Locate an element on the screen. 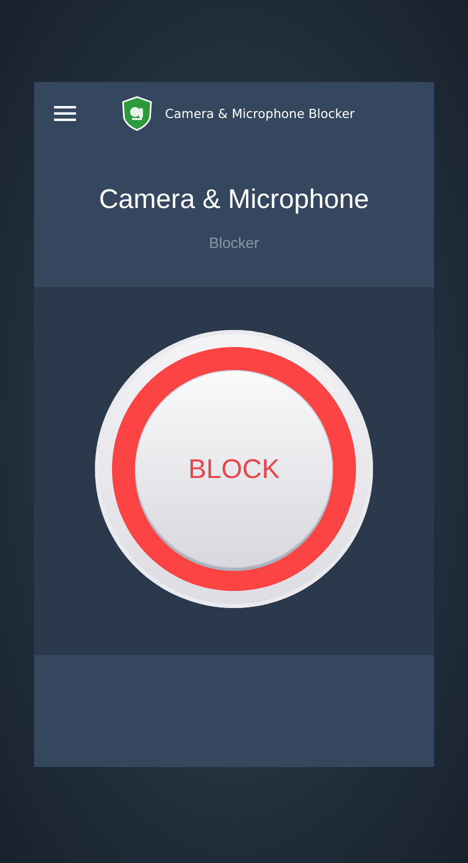 This screenshot has width=468, height=863. menu-icon is located at coordinates (65, 113).